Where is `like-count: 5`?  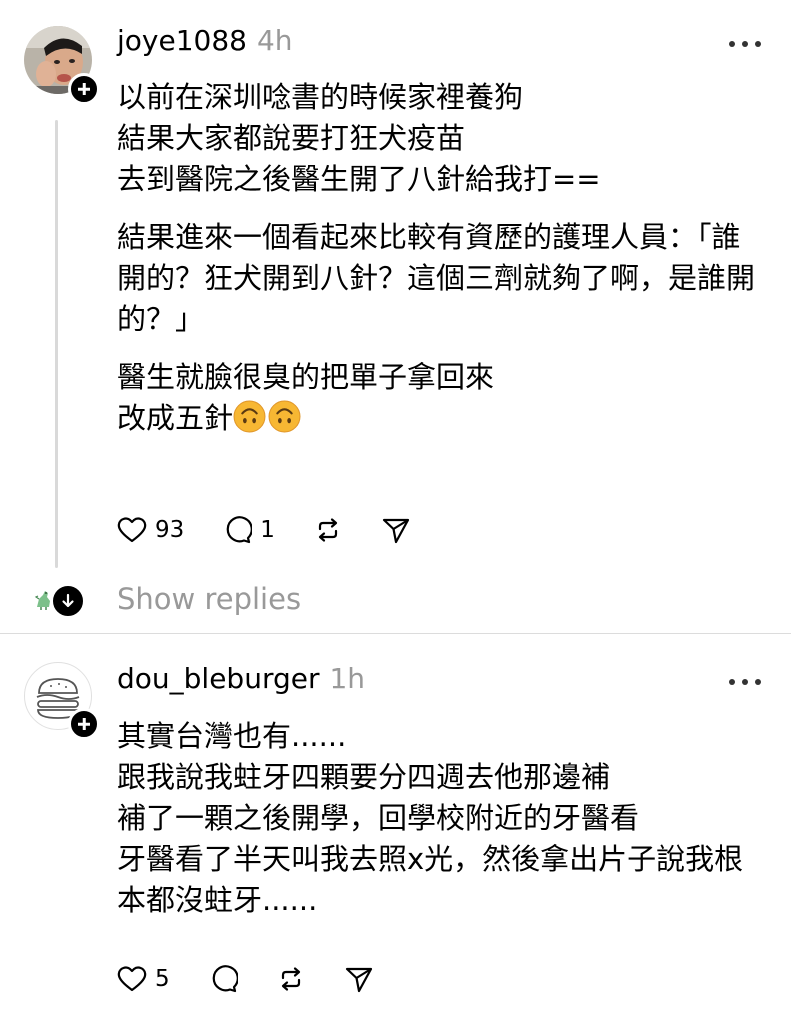
like-count: 5 is located at coordinates (162, 979).